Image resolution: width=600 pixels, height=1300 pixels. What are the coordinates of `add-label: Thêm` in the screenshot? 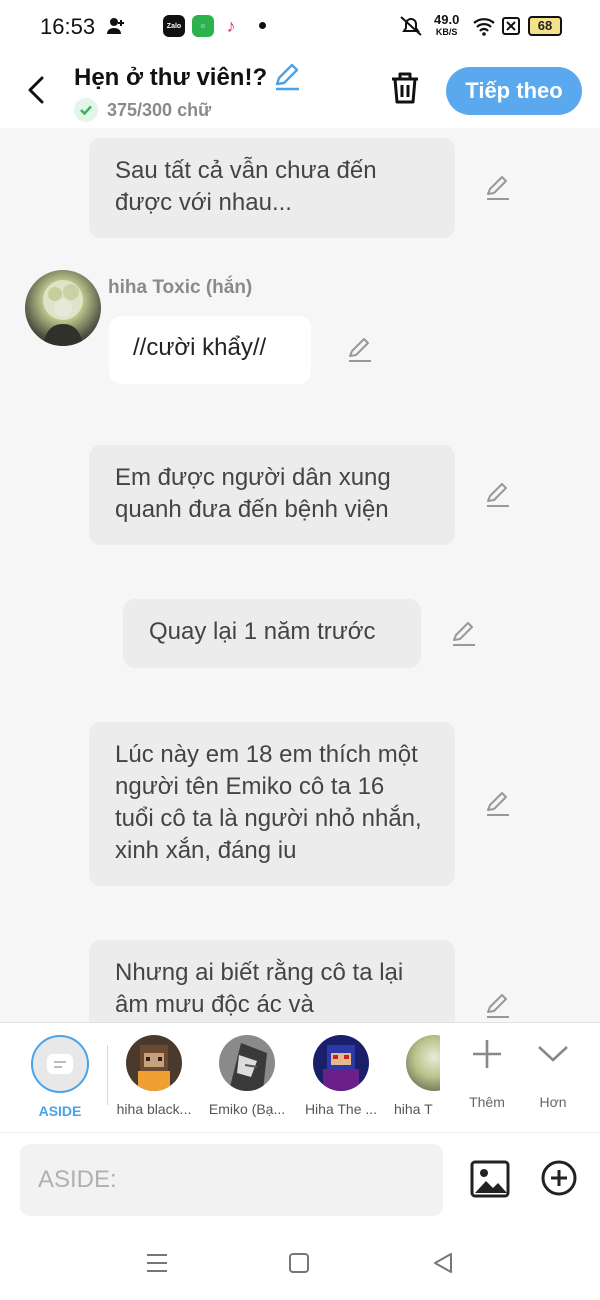 It's located at (487, 1102).